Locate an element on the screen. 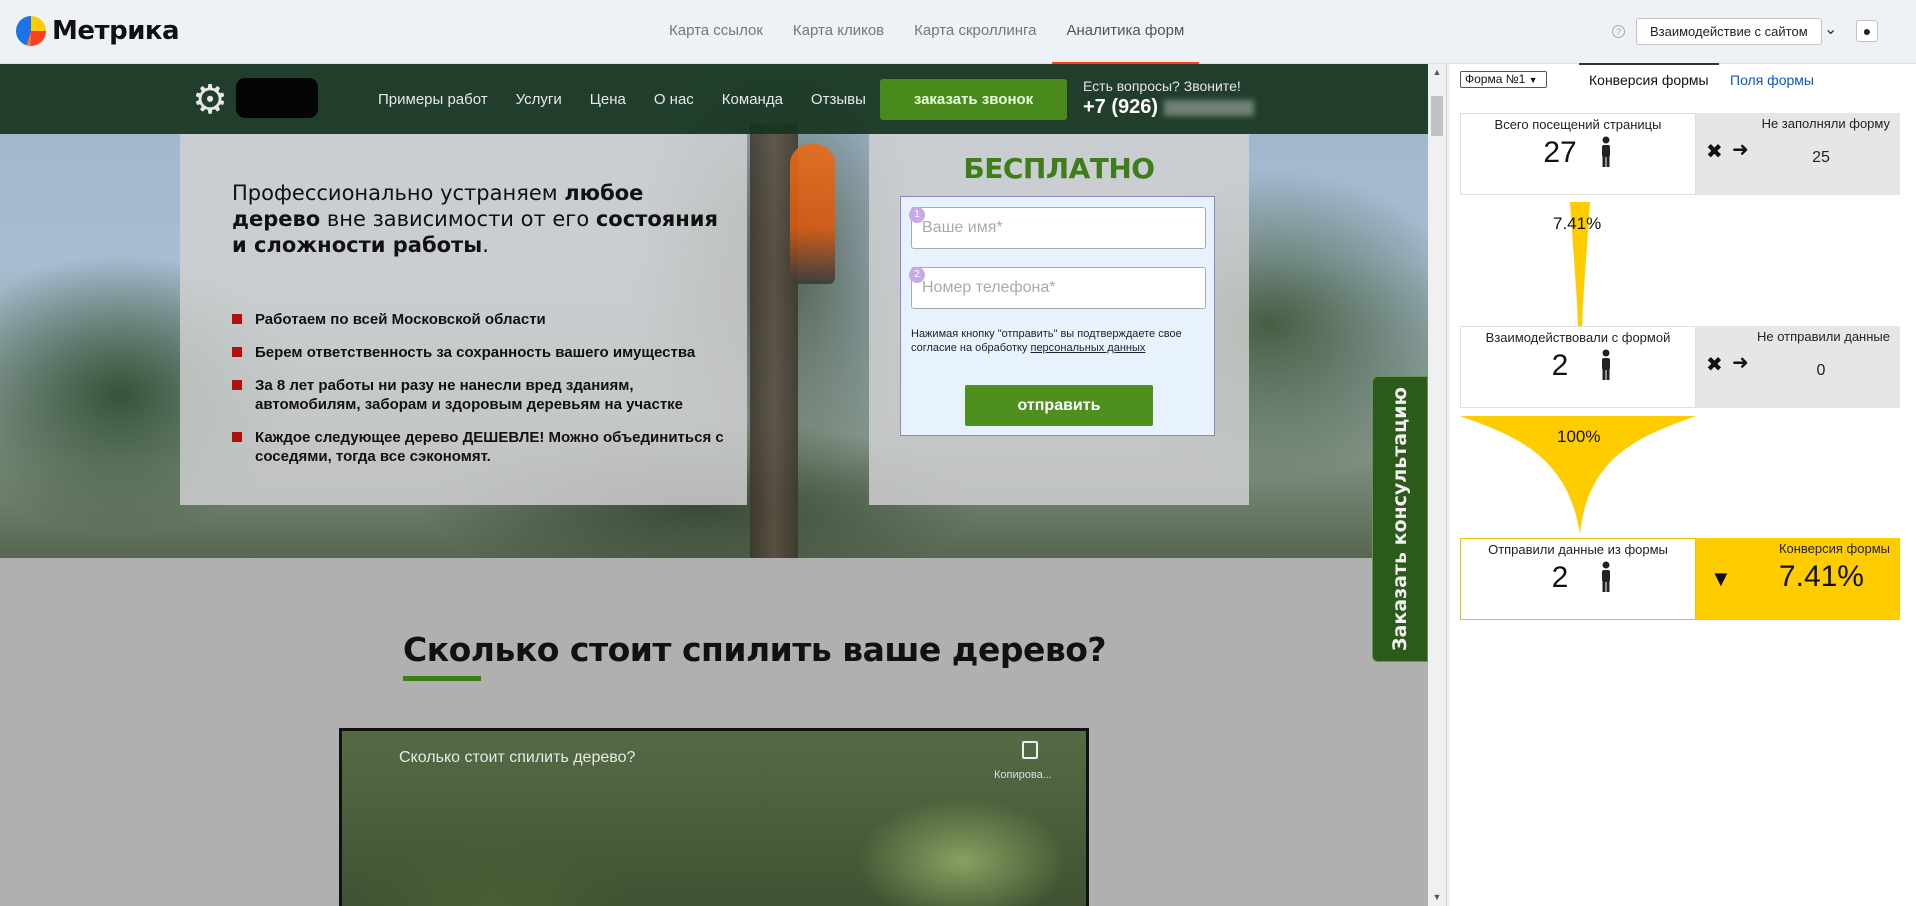 This screenshot has width=1916, height=906. hero-heading-part: вне зависимости от его is located at coordinates (458, 219).